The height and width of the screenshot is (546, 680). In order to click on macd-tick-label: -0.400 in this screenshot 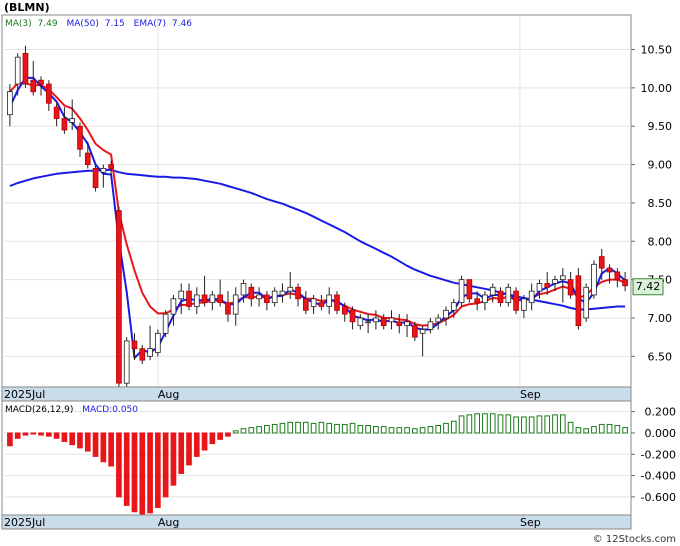, I will do `click(658, 476)`.